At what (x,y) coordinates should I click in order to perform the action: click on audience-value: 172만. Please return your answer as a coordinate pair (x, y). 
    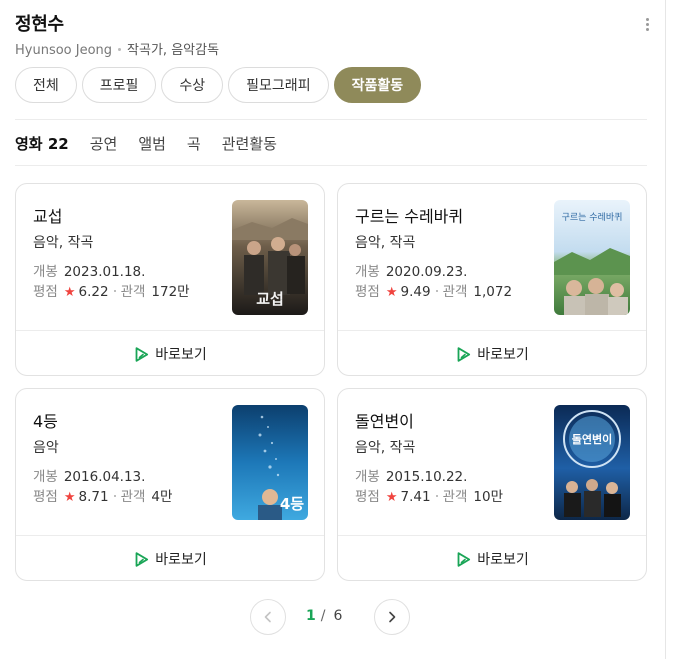
    Looking at the image, I should click on (170, 292).